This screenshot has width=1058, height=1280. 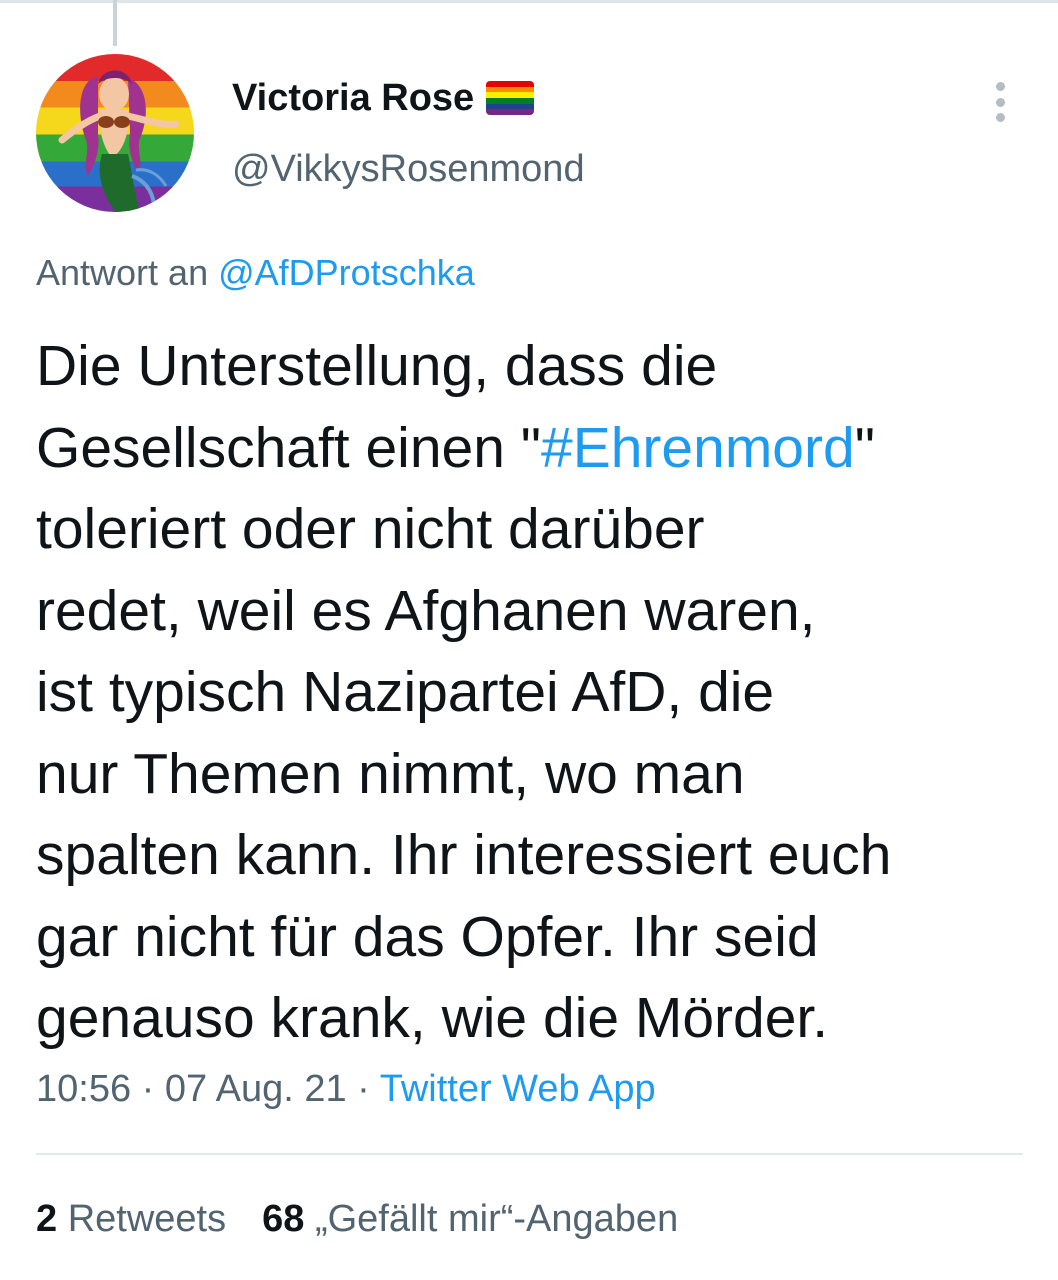 I want to click on reply-context: Antwort an @AfDProtschka, so click(x=255, y=273).